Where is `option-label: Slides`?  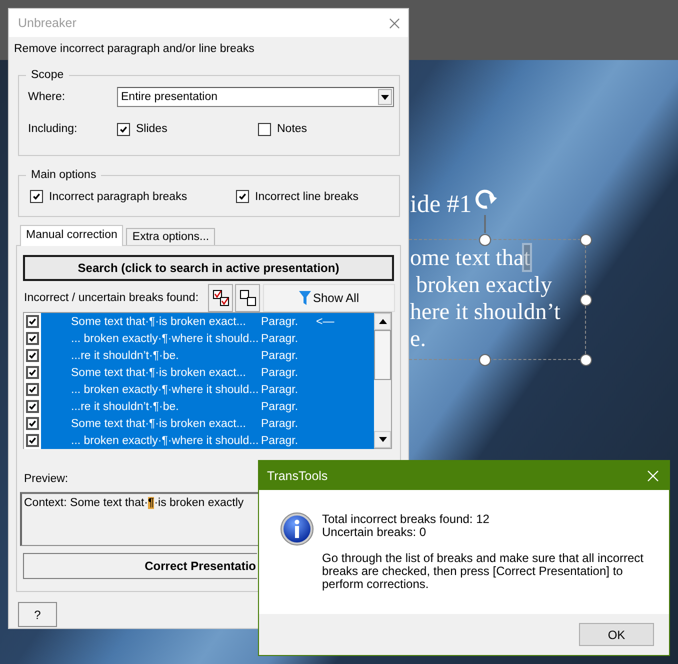
option-label: Slides is located at coordinates (152, 129).